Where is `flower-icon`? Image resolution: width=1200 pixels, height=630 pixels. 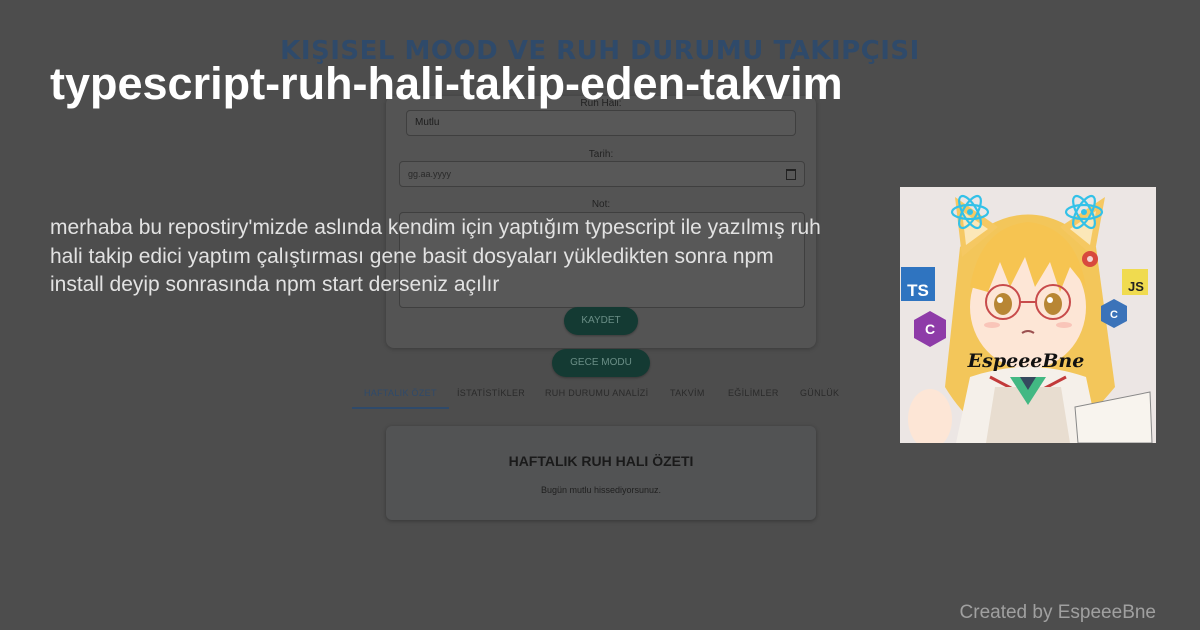
flower-icon is located at coordinates (1090, 259).